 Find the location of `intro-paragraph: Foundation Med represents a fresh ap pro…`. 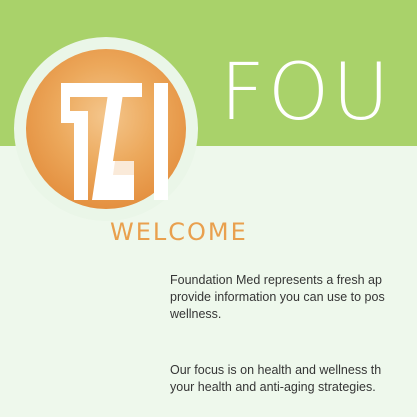

intro-paragraph: Foundation Med represents a fresh ap pro… is located at coordinates (277, 297).